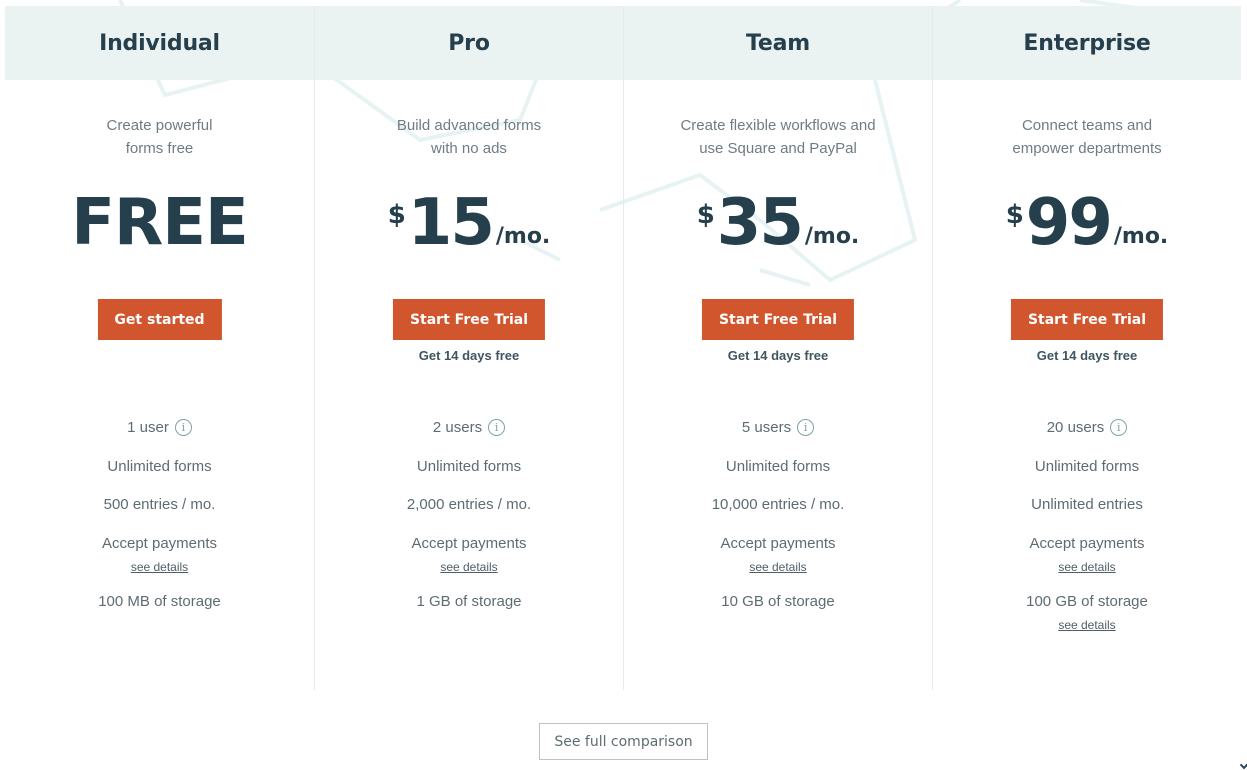 This screenshot has width=1247, height=770. What do you see at coordinates (469, 601) in the screenshot?
I see `feature-storage: 1 GB of storage` at bounding box center [469, 601].